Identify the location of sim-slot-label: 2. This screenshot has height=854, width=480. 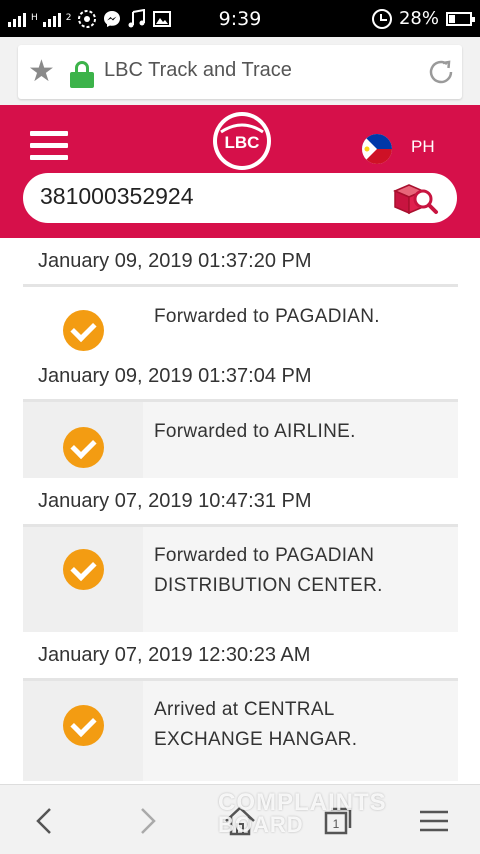
(68, 18).